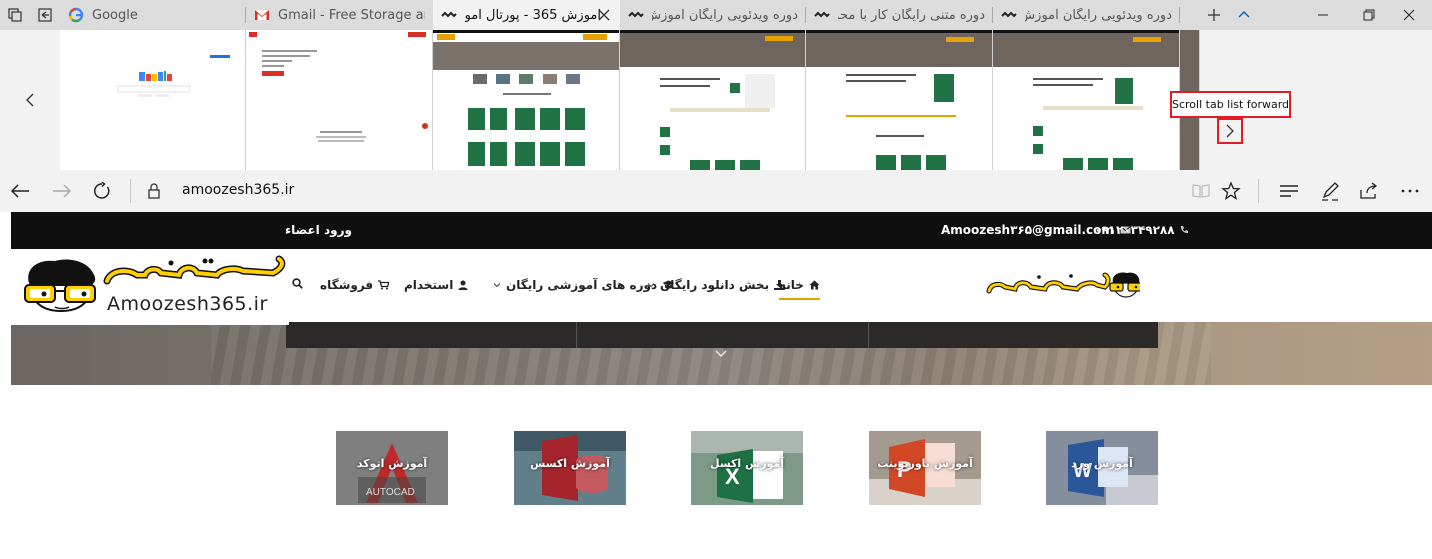 This screenshot has width=1432, height=559. What do you see at coordinates (318, 230) in the screenshot?
I see `login-link: ورود اعضاء` at bounding box center [318, 230].